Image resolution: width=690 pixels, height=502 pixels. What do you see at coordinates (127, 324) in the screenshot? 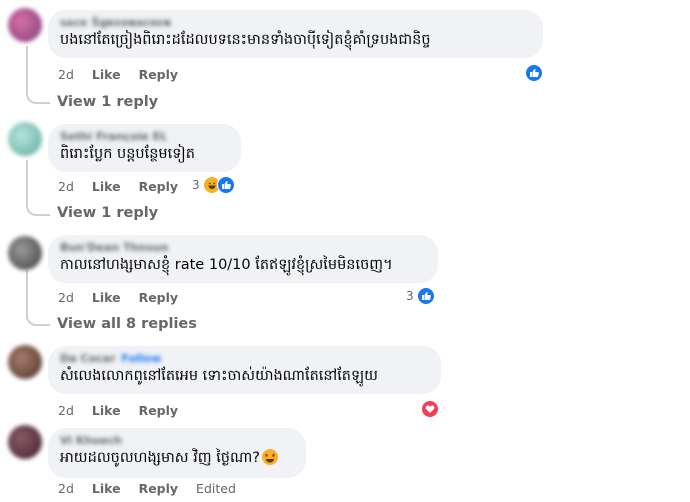
I see `view-replies-link: View all 8 replies` at bounding box center [127, 324].